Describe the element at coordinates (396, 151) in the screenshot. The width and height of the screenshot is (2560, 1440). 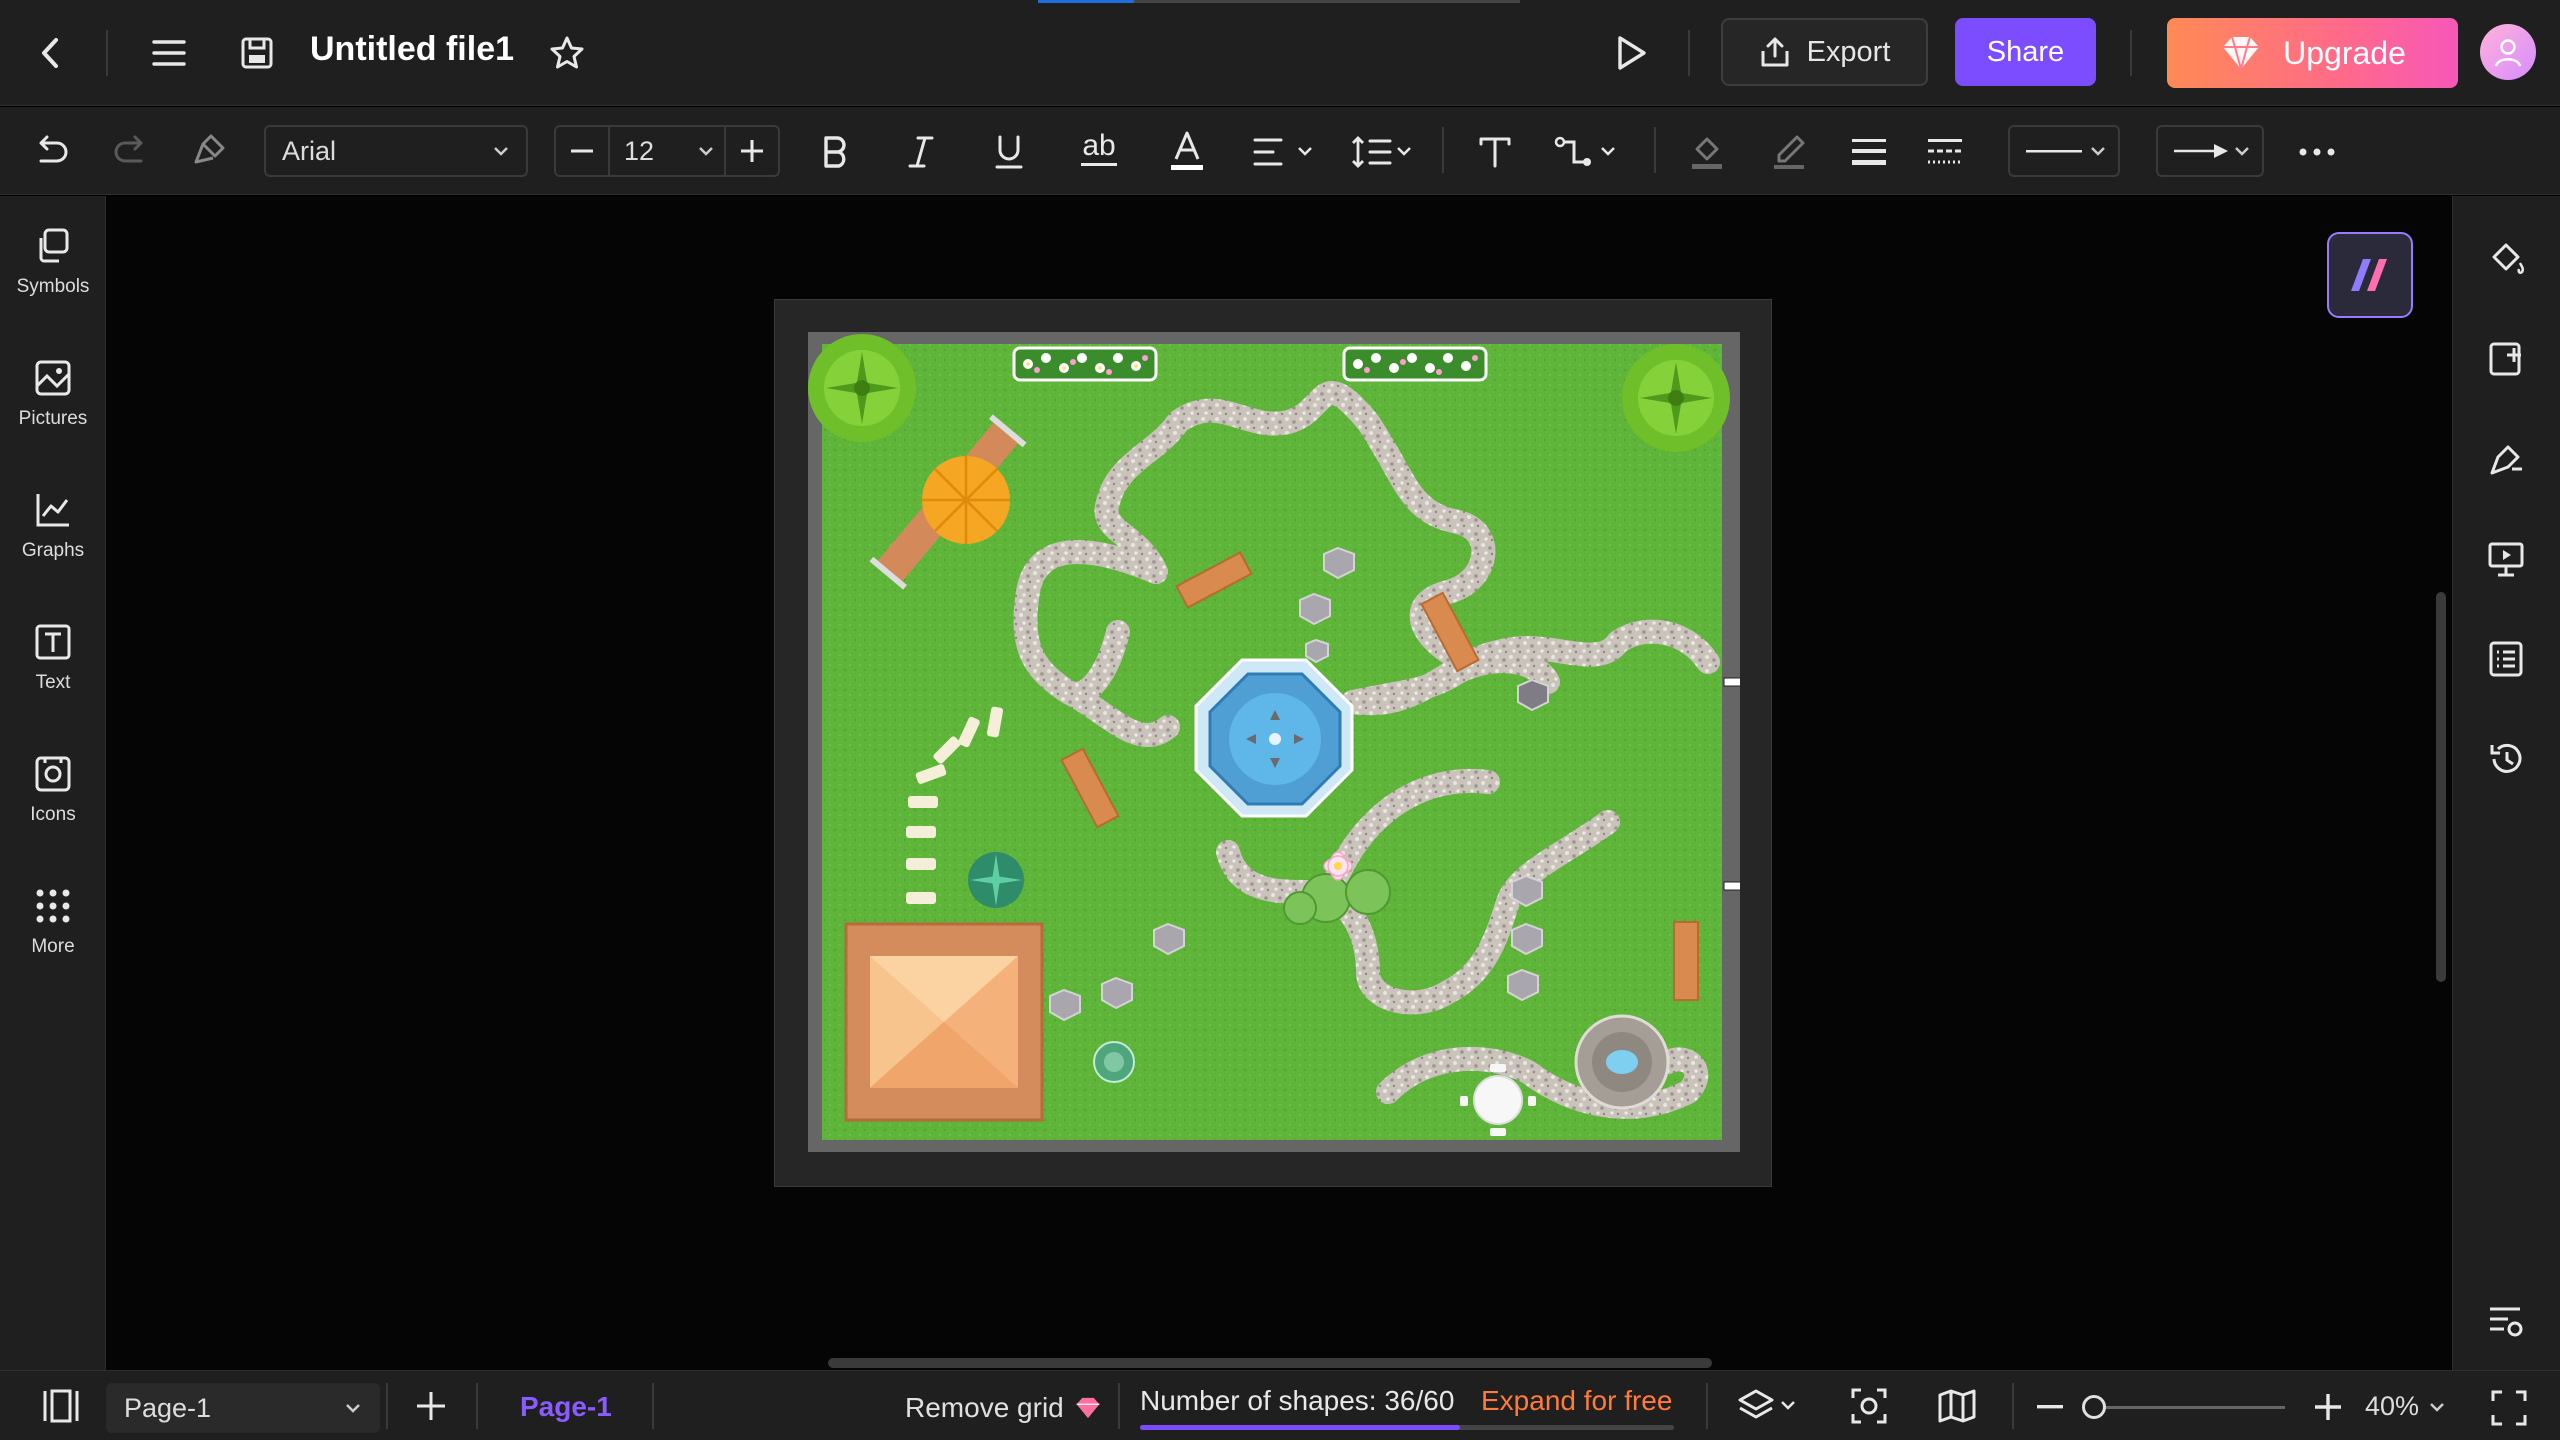
I see `font-family-select: Arial` at that location.